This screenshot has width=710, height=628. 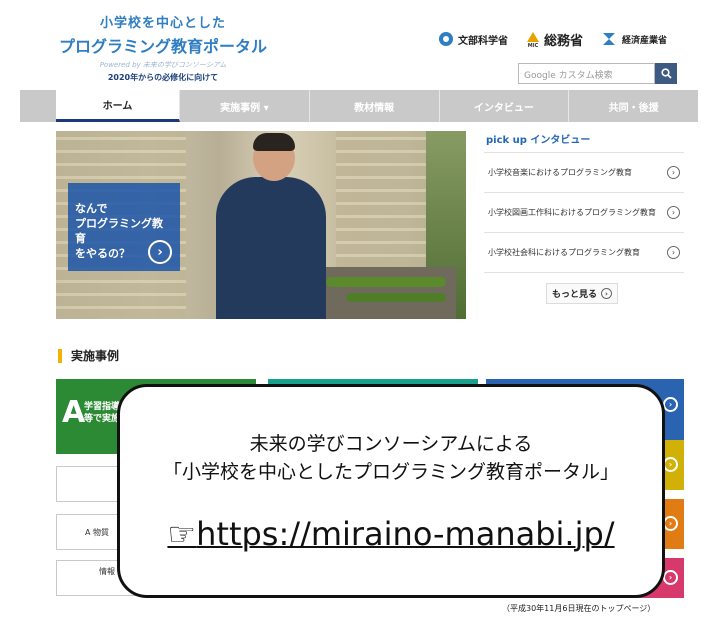 I want to click on pickup-title: pick up インタビュー, so click(x=584, y=142).